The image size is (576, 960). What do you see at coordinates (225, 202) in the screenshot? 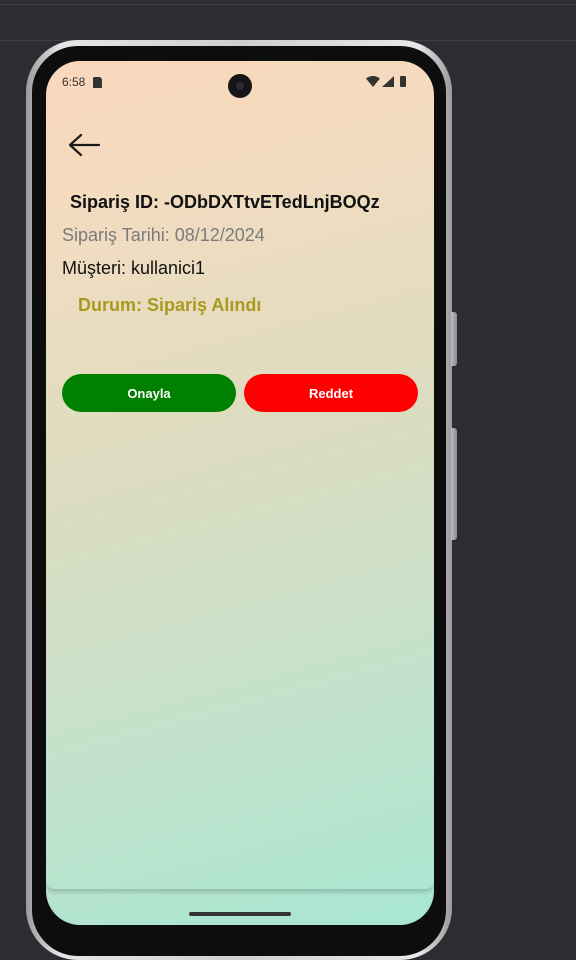
I see `order-id: Sipariş ID: -ODbDXTtvETedLnjBOQz` at bounding box center [225, 202].